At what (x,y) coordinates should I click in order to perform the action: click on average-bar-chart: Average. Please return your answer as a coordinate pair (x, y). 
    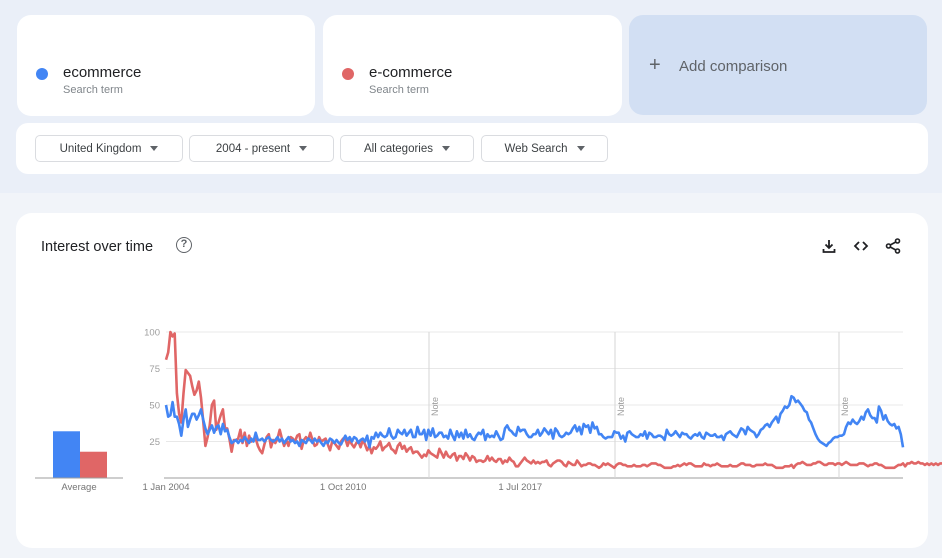
    Looking at the image, I should click on (79, 462).